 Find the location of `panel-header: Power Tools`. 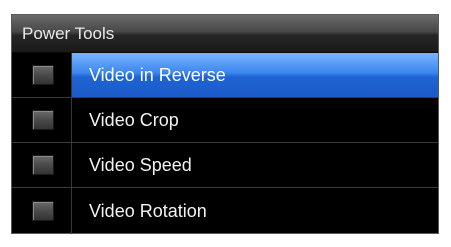

panel-header: Power Tools is located at coordinates (225, 34).